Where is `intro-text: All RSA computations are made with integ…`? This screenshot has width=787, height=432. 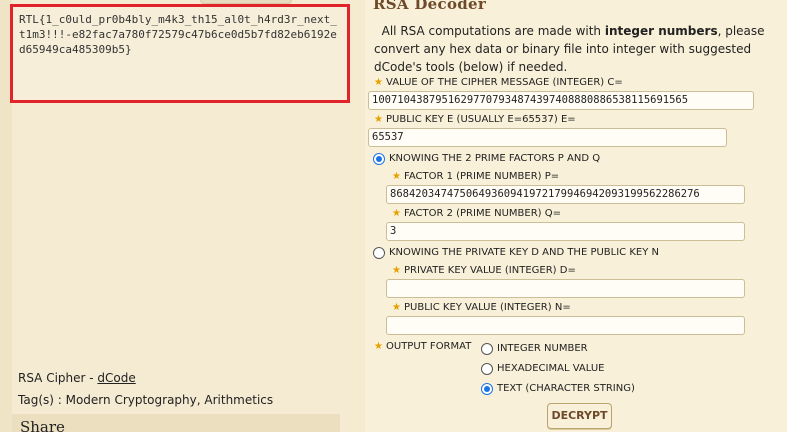
intro-text: All RSA computations are made with integ… is located at coordinates (580, 49).